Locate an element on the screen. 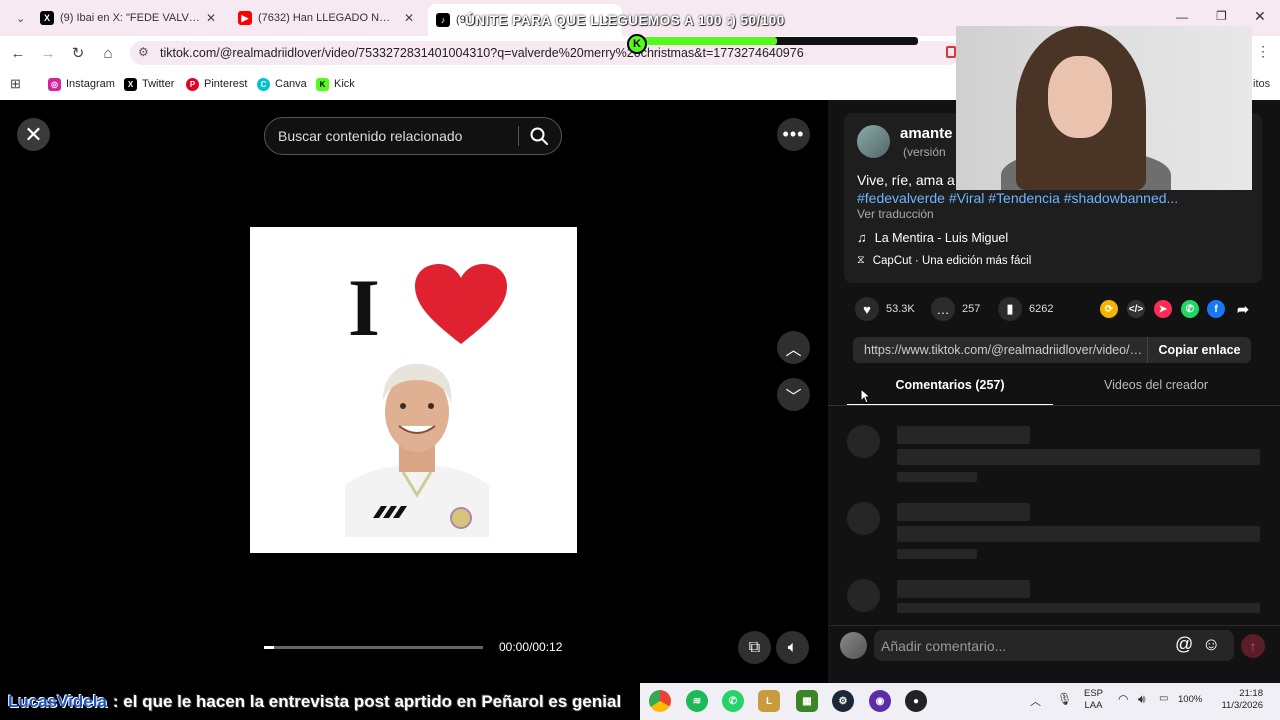  pip-button: ⧉ is located at coordinates (754, 647).